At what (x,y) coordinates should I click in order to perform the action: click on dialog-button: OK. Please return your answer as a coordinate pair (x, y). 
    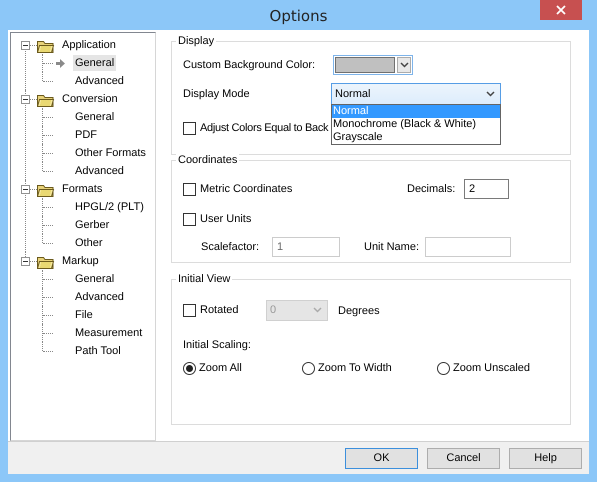
    Looking at the image, I should click on (381, 458).